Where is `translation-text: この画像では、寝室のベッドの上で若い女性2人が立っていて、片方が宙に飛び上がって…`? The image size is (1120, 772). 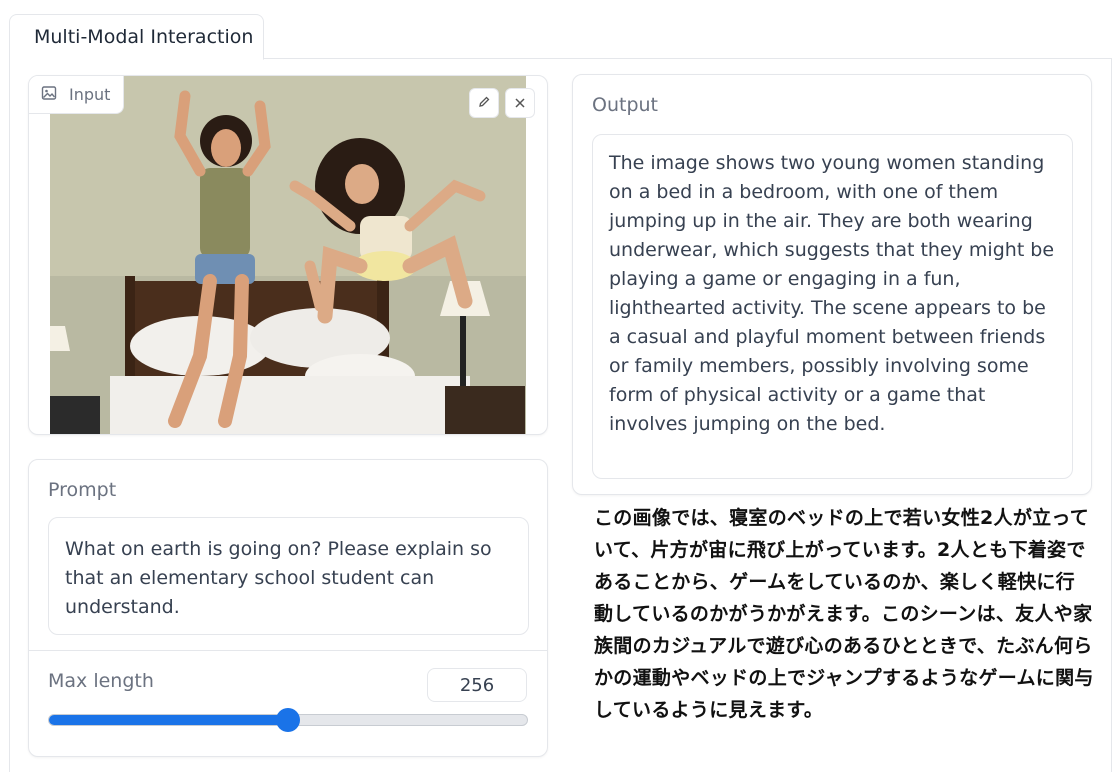 translation-text: この画像では、寝室のベッドの上で若い女性2人が立っていて、片方が宙に飛び上がって… is located at coordinates (844, 614).